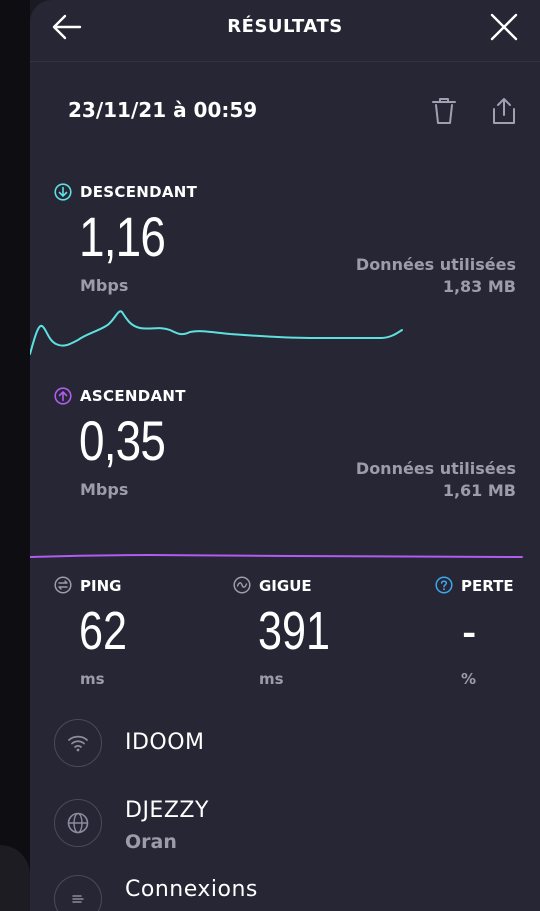 Image resolution: width=540 pixels, height=911 pixels. What do you see at coordinates (104, 285) in the screenshot?
I see `download-unit: Mbps` at bounding box center [104, 285].